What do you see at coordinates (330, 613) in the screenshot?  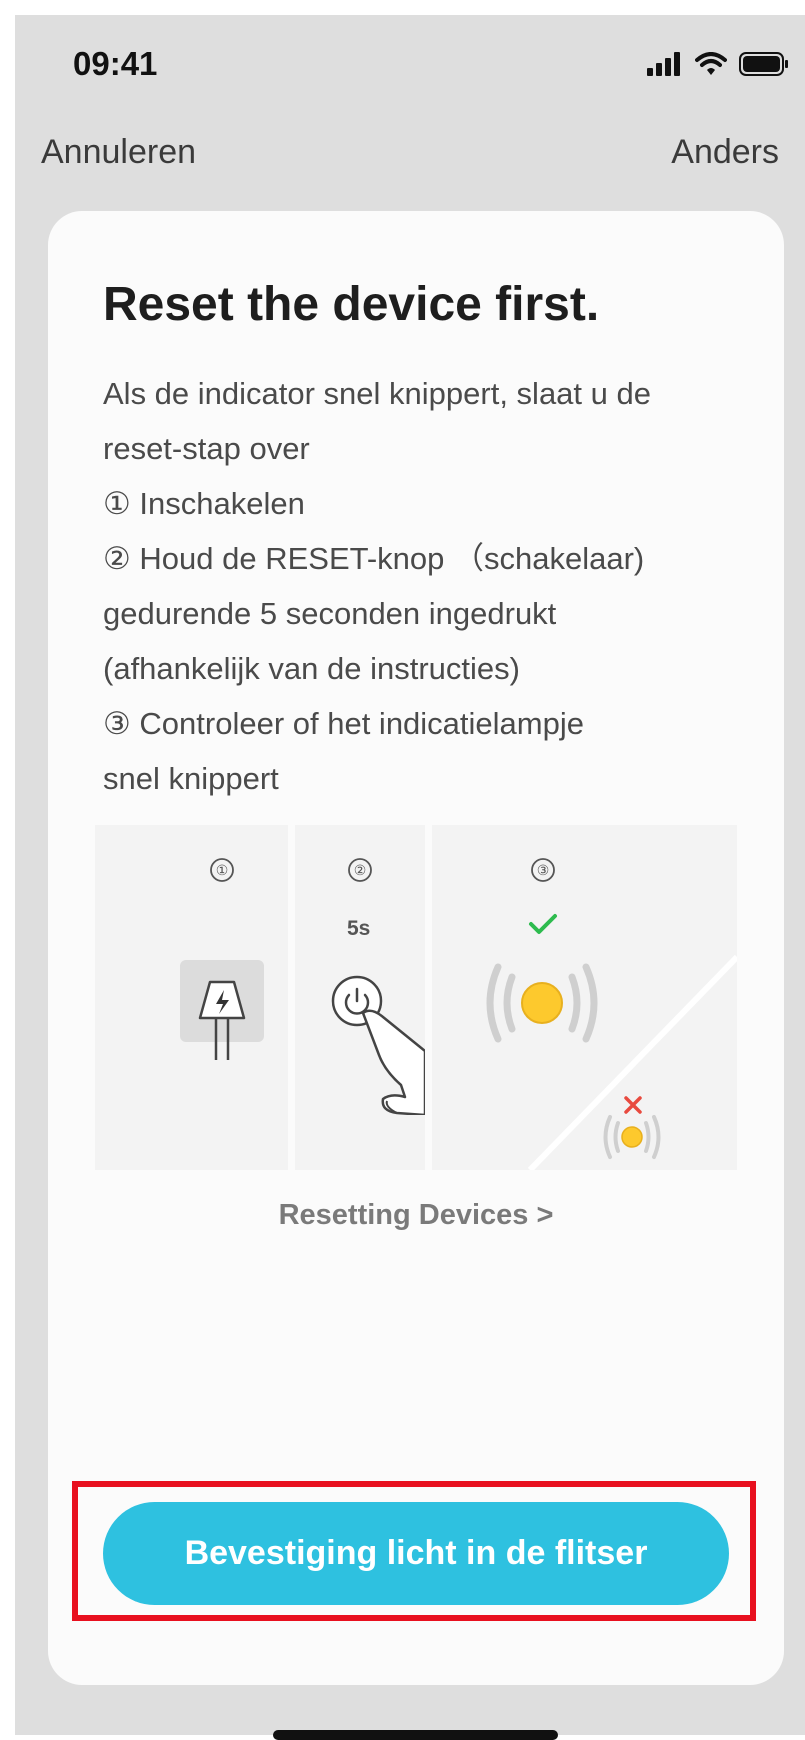 I see `instruction-line: gedurende 5 seconden ingedrukt` at bounding box center [330, 613].